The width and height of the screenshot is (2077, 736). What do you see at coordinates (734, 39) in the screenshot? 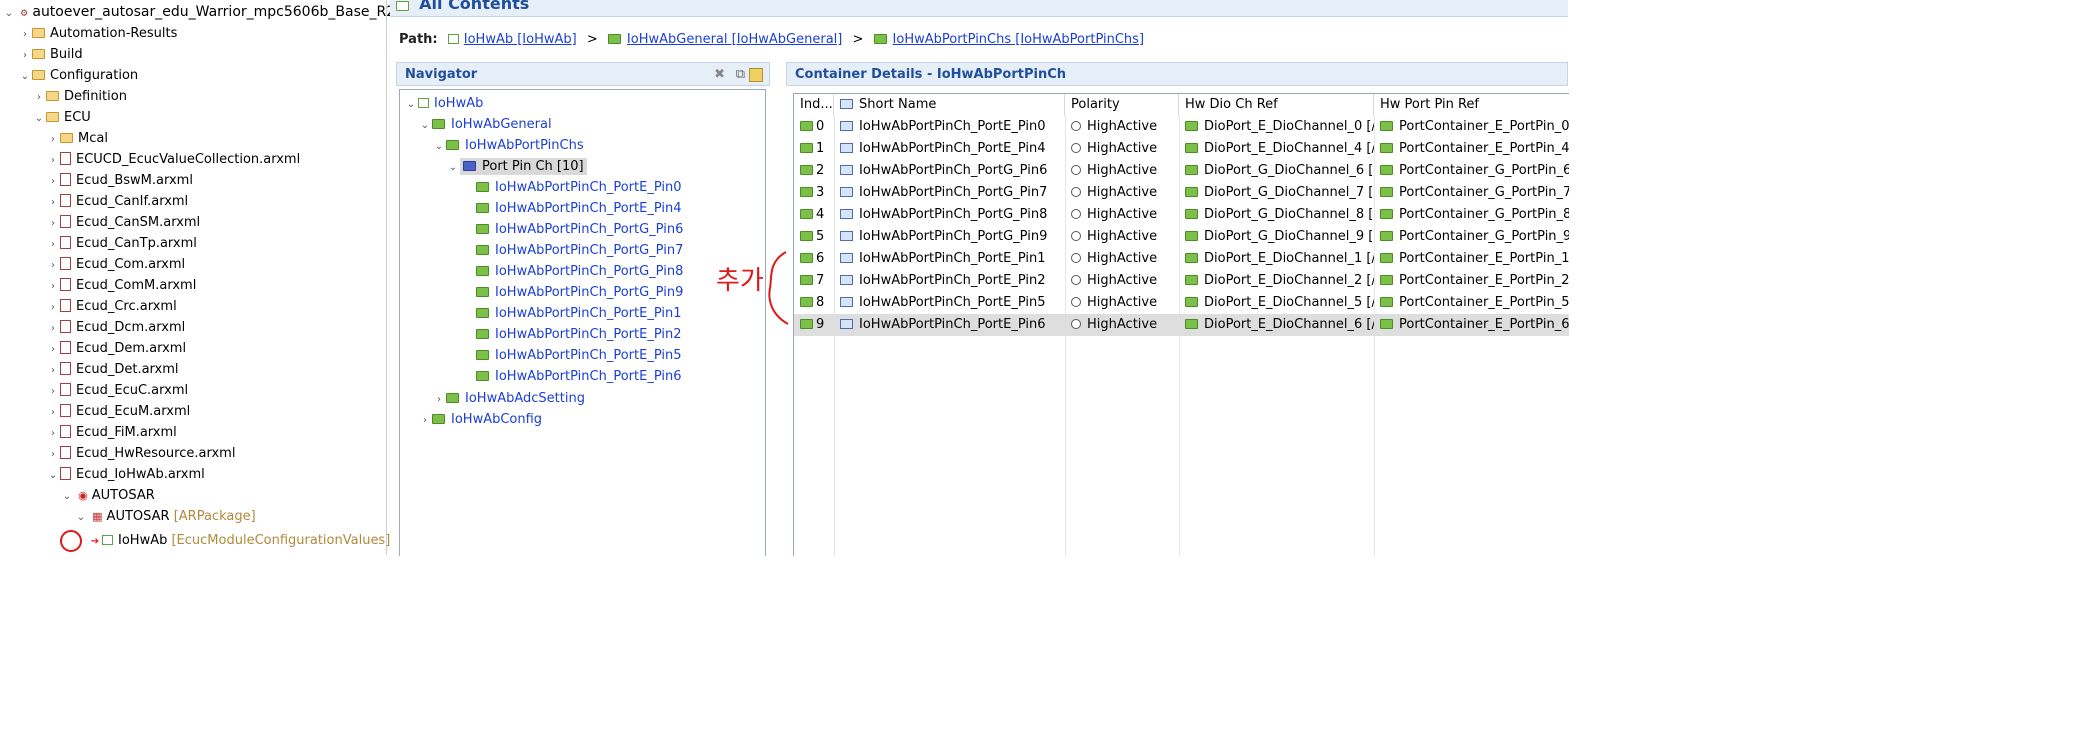
I see `breadcrumb-link-general: IoHwAbGeneral [IoHwAbGeneral]` at bounding box center [734, 39].